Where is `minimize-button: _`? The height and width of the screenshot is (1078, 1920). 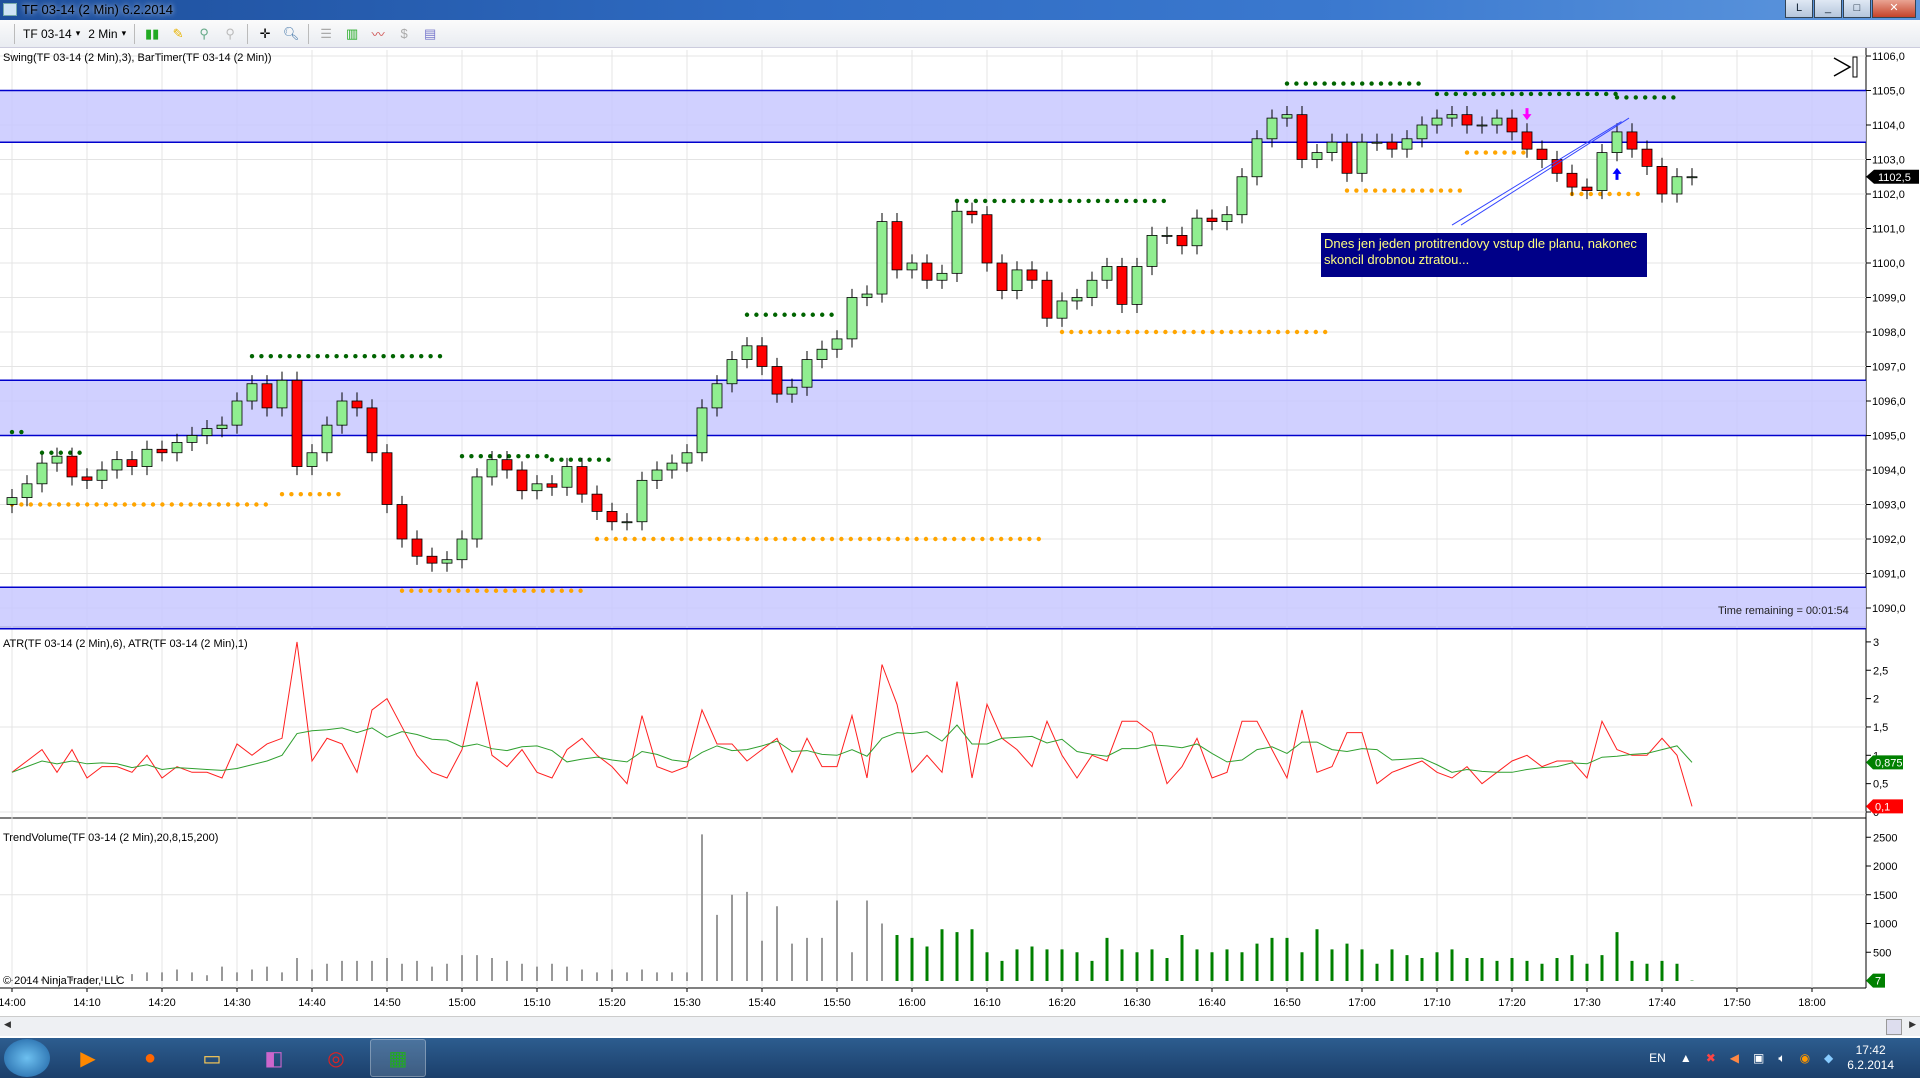
minimize-button: _ is located at coordinates (1828, 9).